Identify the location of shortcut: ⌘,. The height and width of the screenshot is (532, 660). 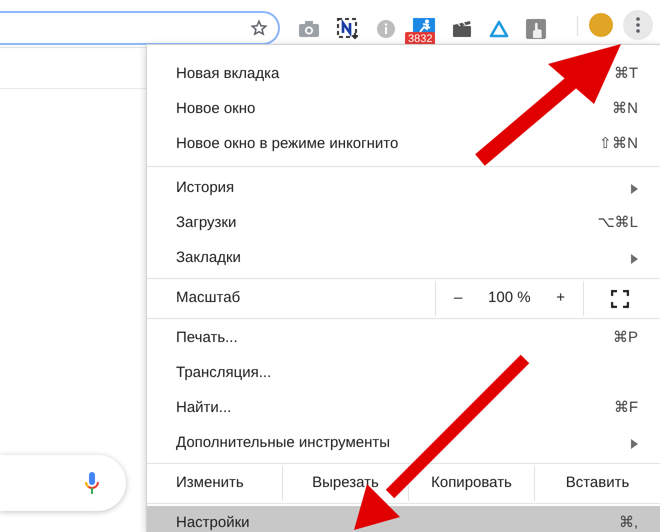
(628, 522).